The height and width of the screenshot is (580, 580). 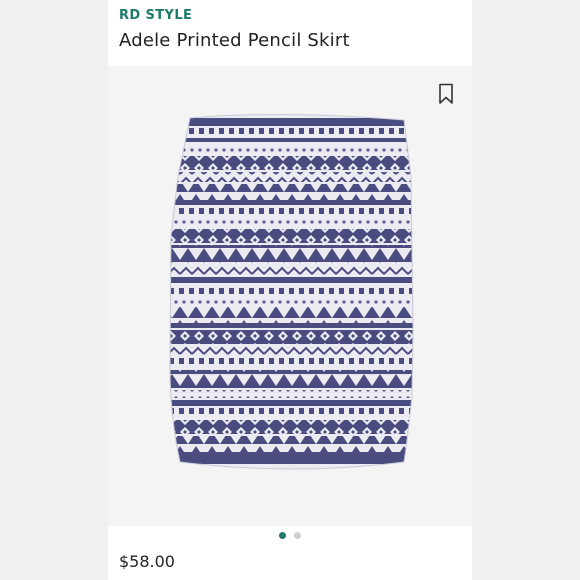 What do you see at coordinates (446, 94) in the screenshot?
I see `bookmark-icon` at bounding box center [446, 94].